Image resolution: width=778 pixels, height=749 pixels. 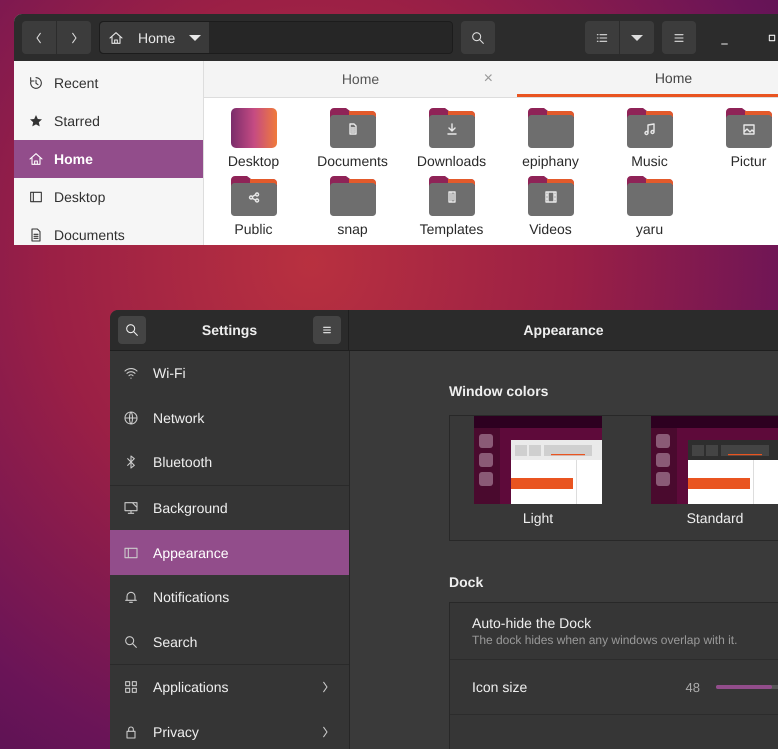 What do you see at coordinates (748, 161) in the screenshot?
I see `file-name: Pictur` at bounding box center [748, 161].